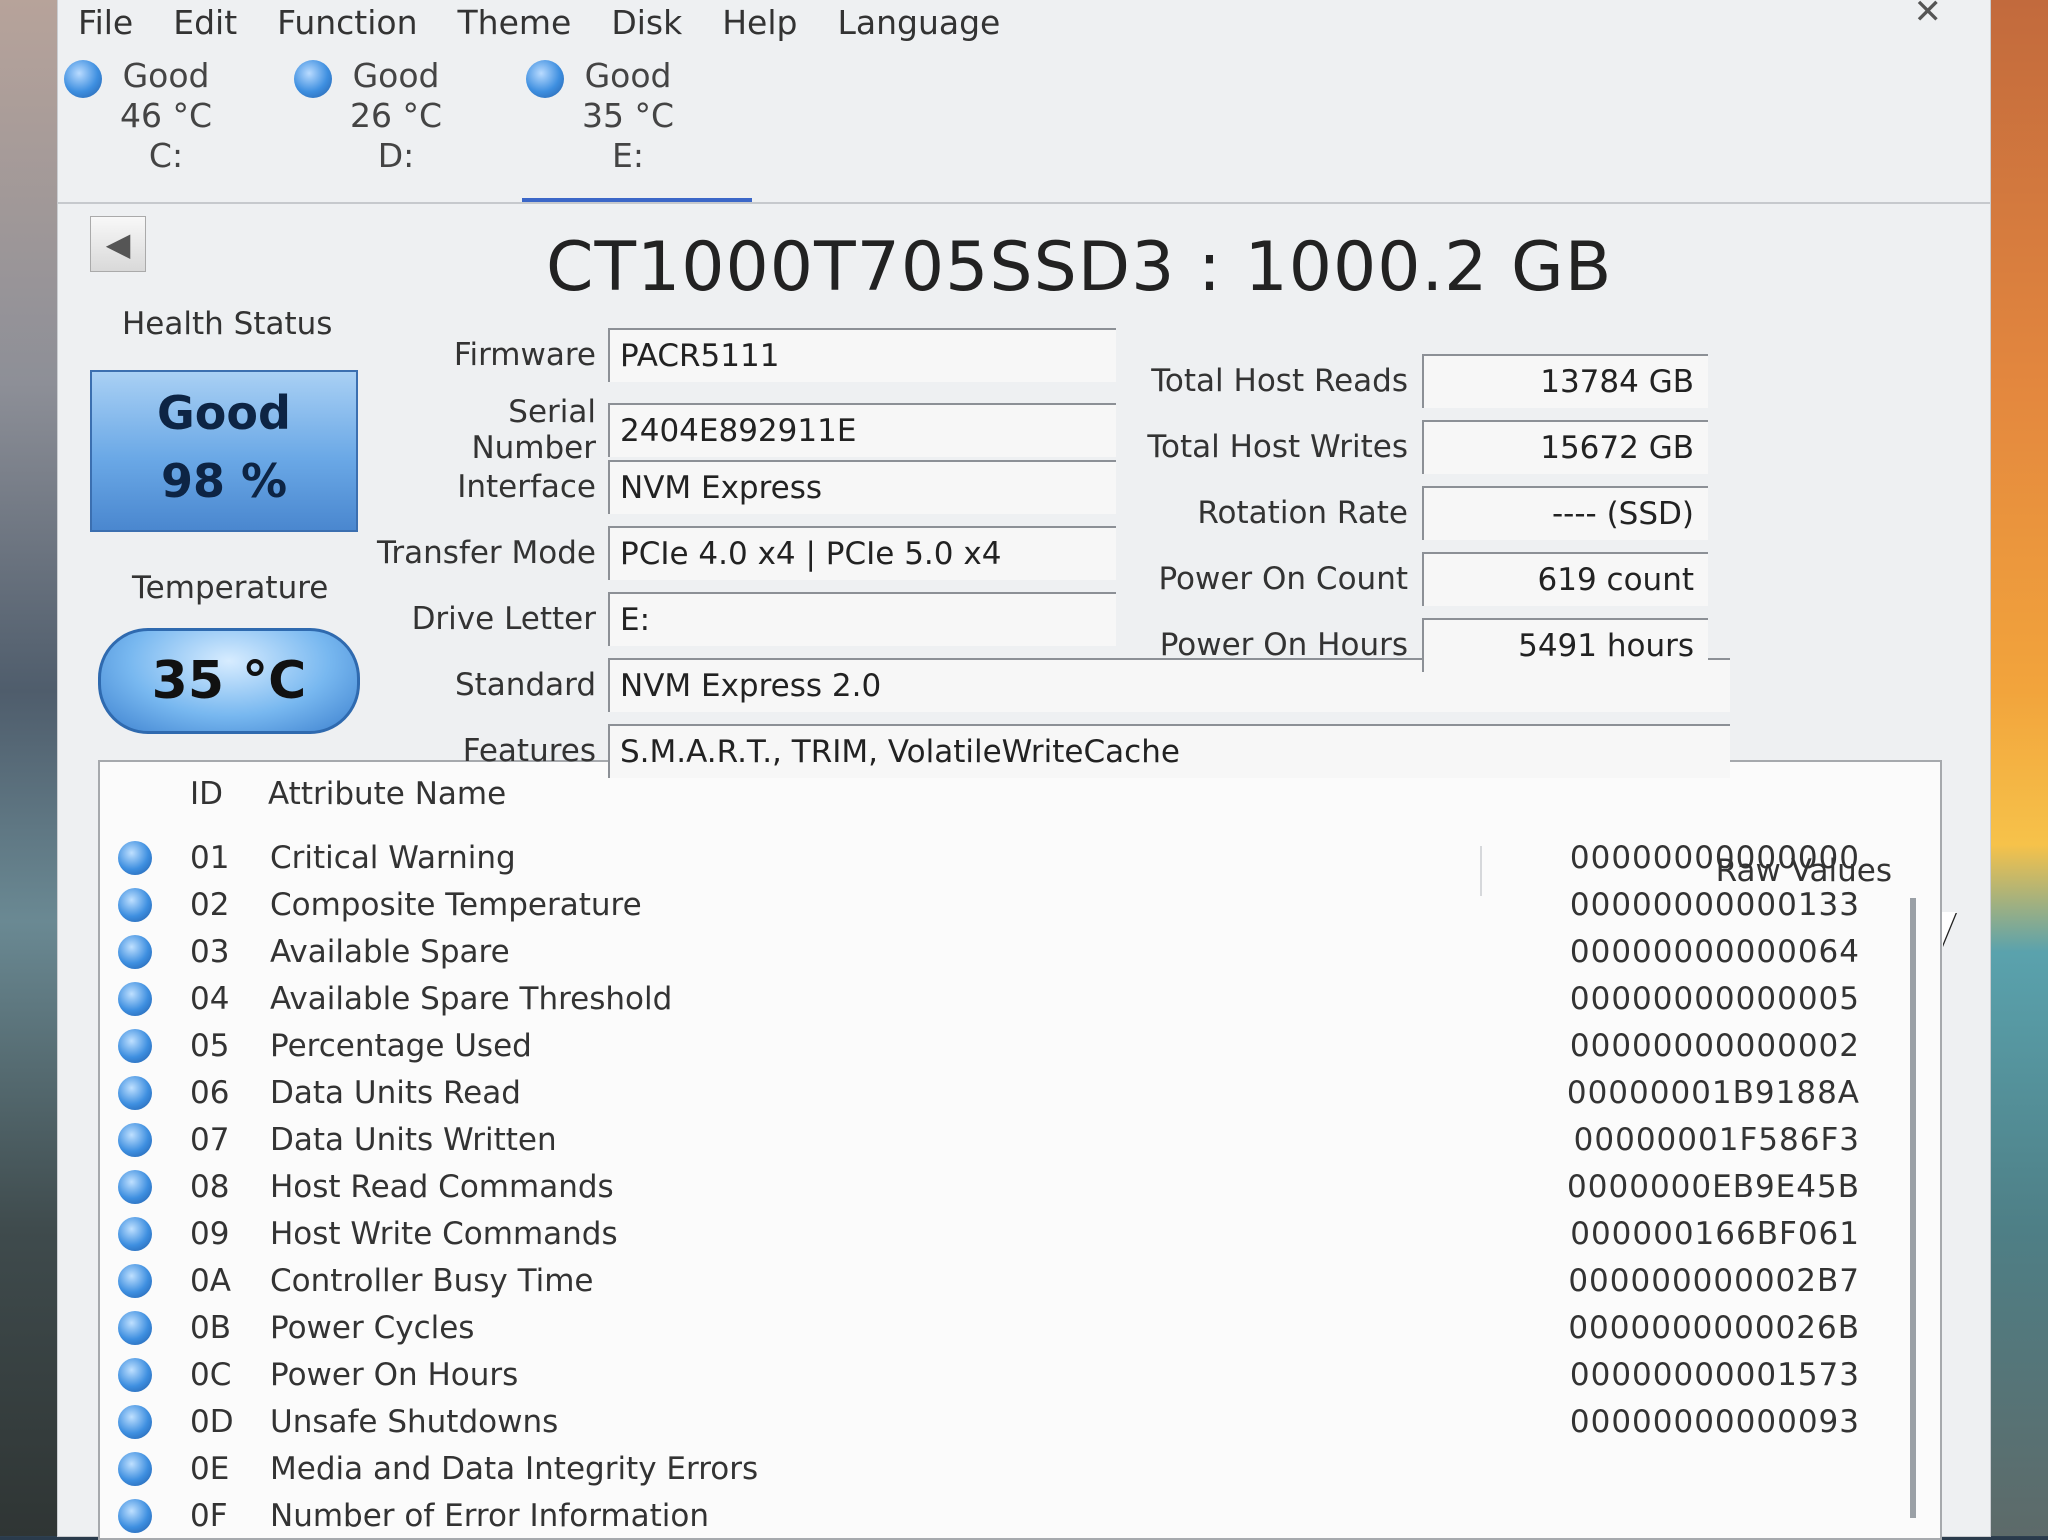 This screenshot has height=1540, width=2048. Describe the element at coordinates (212, 1421) in the screenshot. I see `attribute-id: 0D` at that location.